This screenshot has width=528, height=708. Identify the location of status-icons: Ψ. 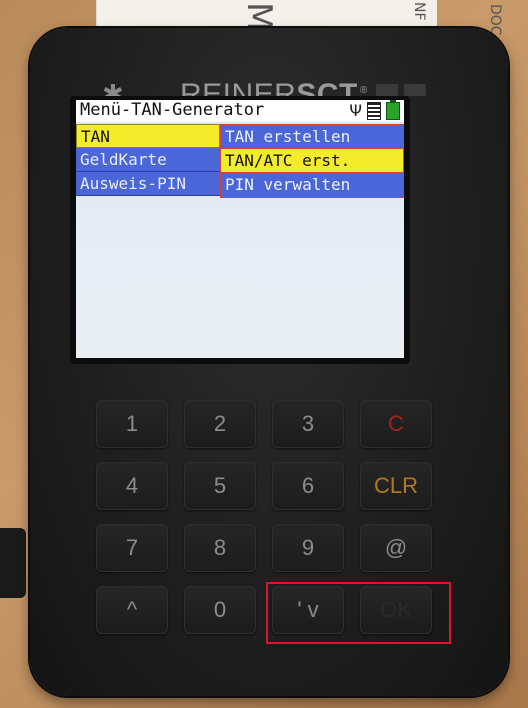
(374, 110).